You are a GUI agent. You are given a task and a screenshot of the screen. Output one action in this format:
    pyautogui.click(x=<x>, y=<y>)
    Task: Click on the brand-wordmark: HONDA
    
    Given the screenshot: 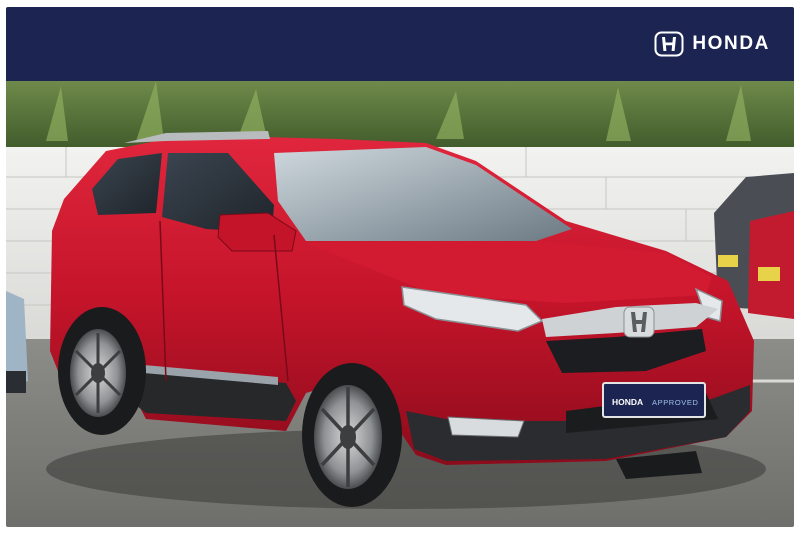 What is the action you would take?
    pyautogui.click(x=731, y=43)
    